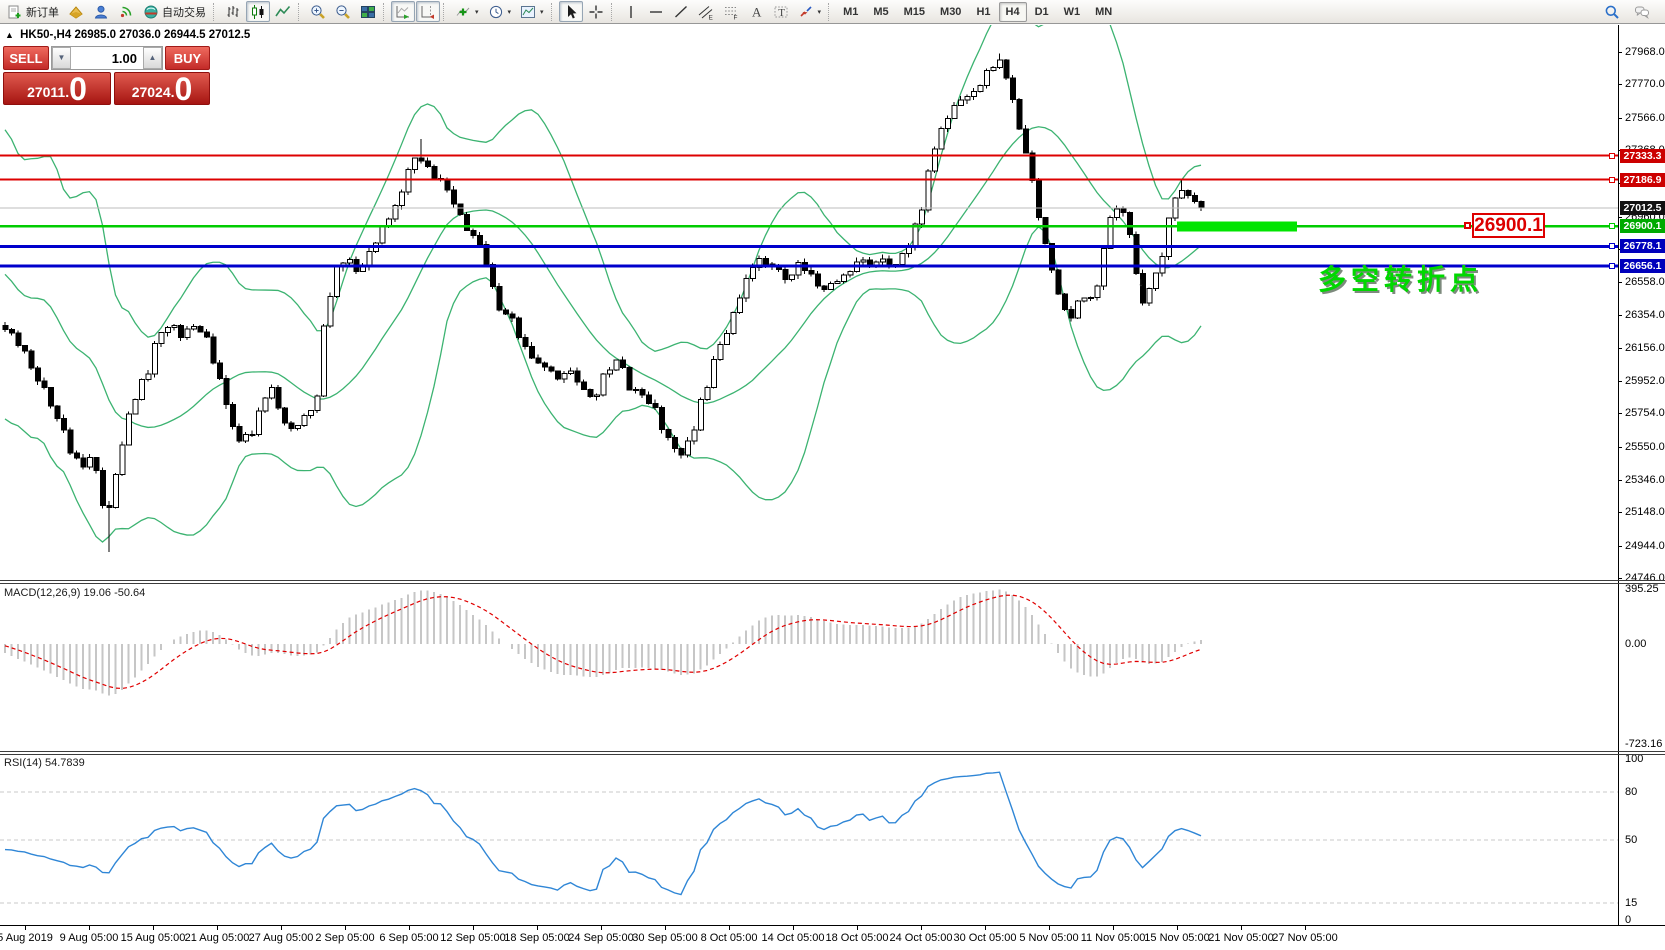 Image resolution: width=1665 pixels, height=950 pixels. What do you see at coordinates (1618, 475) in the screenshot?
I see `price-axis` at bounding box center [1618, 475].